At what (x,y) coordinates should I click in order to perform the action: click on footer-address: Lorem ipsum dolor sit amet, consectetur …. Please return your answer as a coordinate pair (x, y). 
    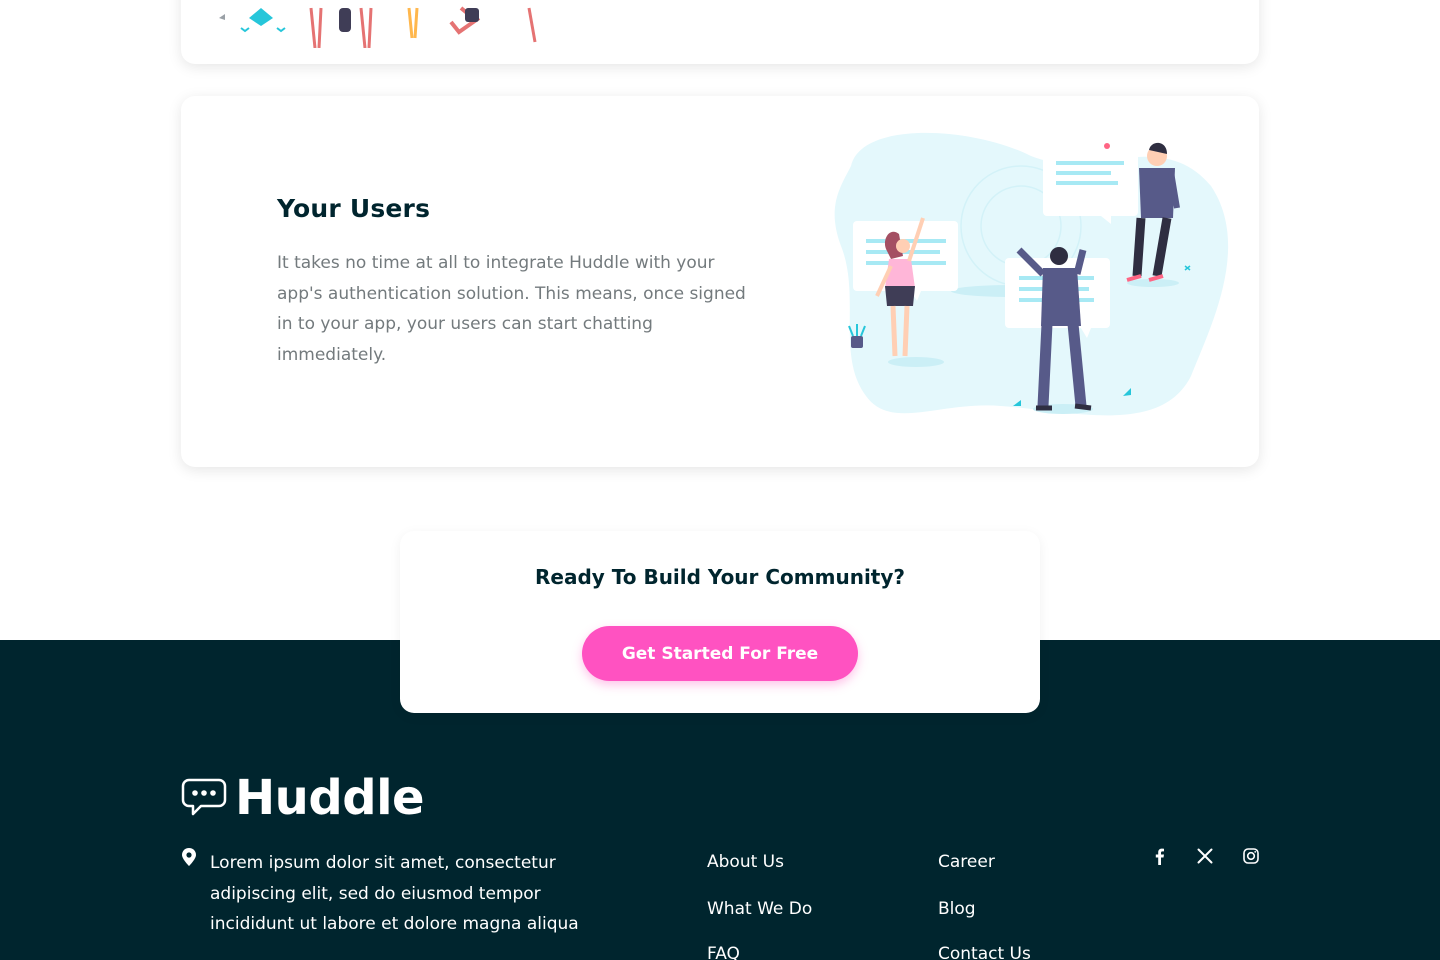
    Looking at the image, I should click on (385, 894).